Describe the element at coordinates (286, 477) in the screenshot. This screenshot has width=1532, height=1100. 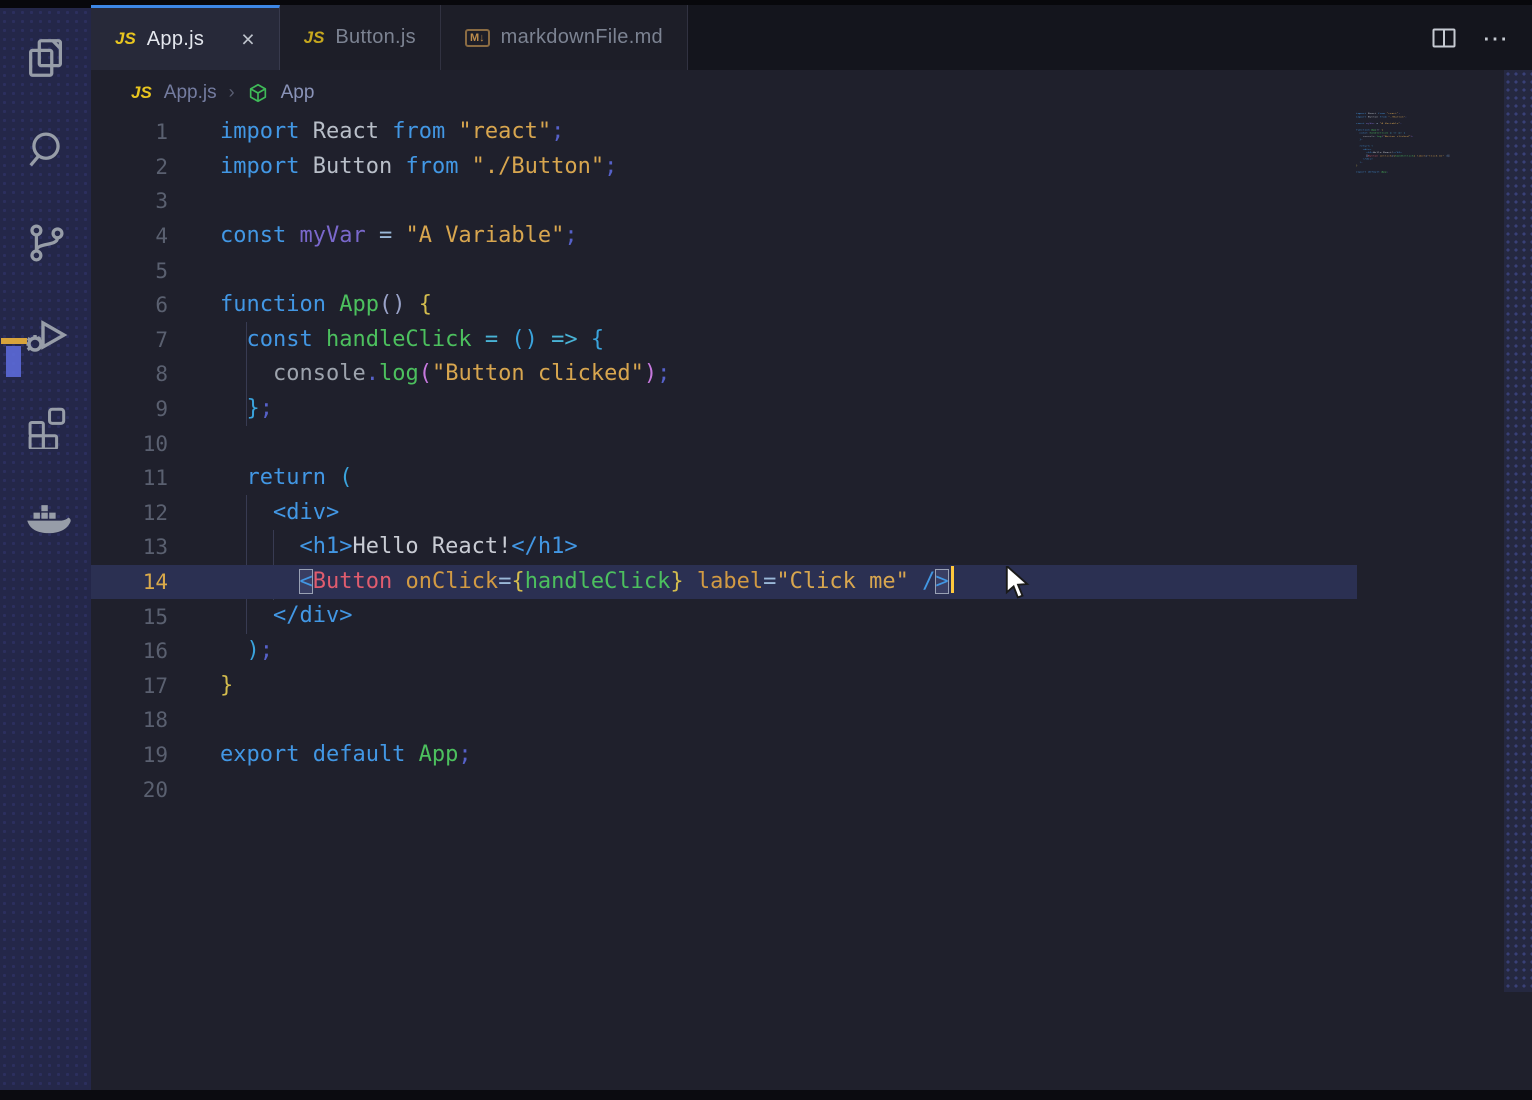
I see `line-content: return (` at that location.